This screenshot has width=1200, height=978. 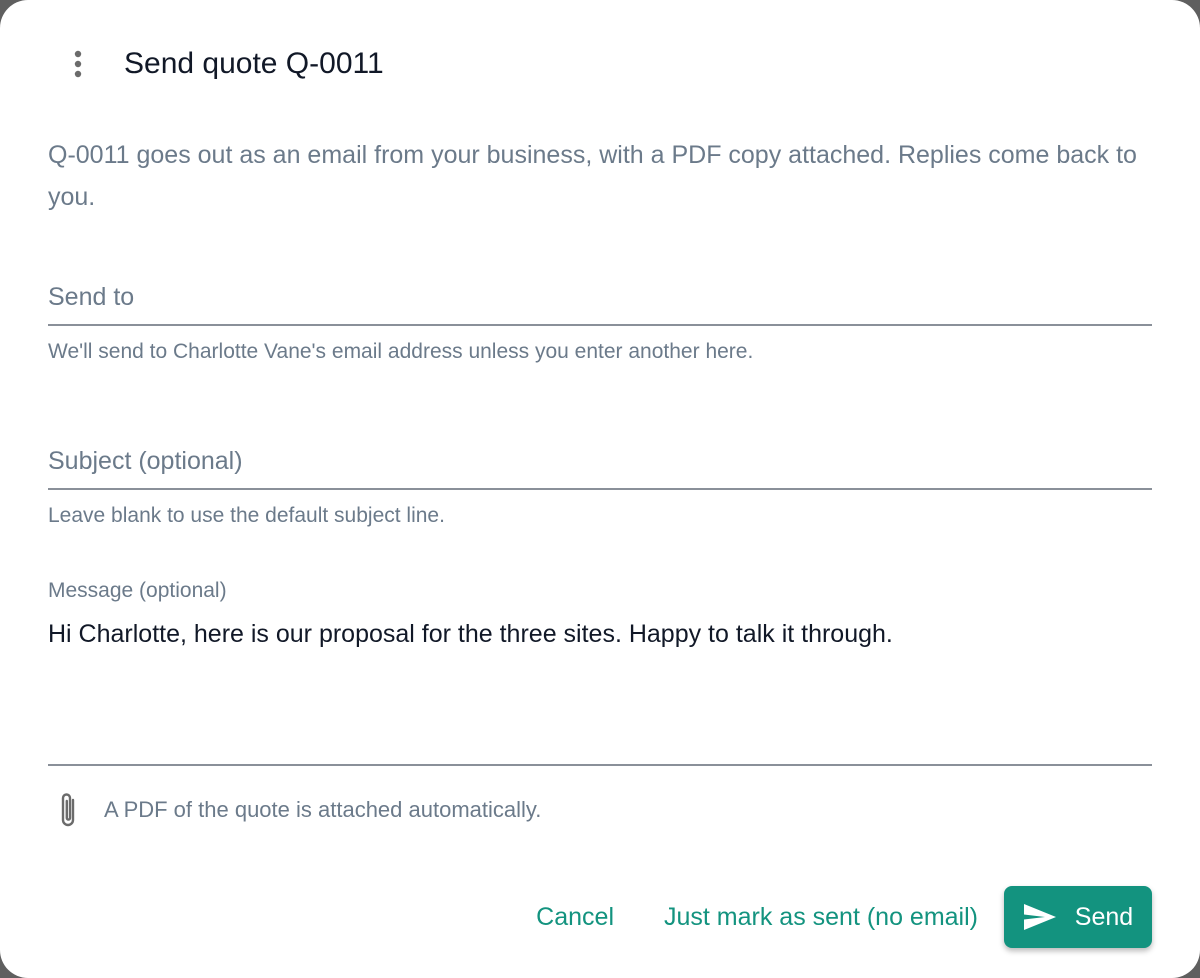 I want to click on send-icon, so click(x=1040, y=917).